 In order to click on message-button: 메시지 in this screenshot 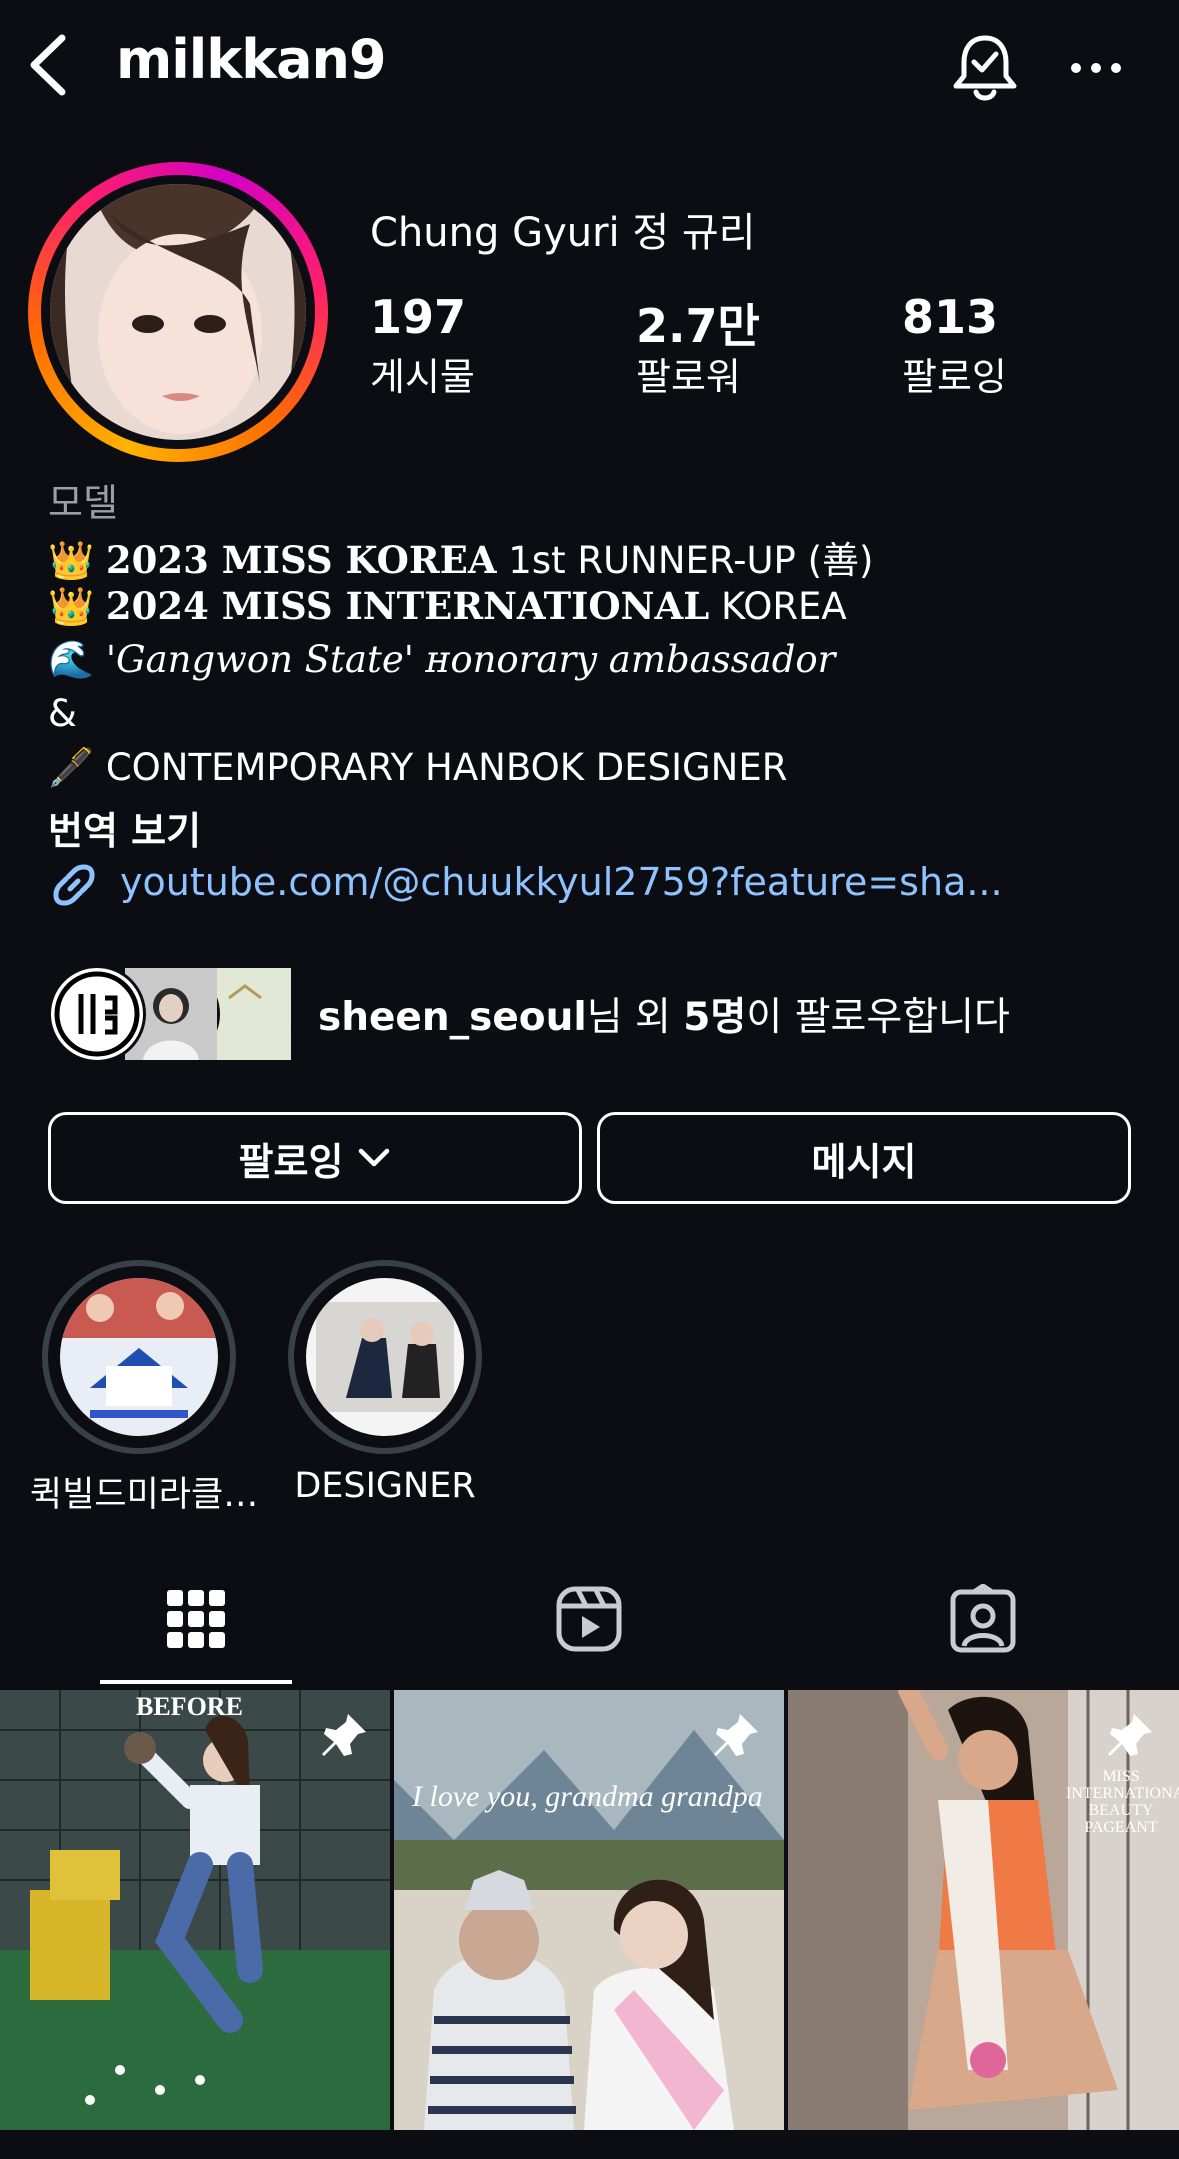, I will do `click(864, 1158)`.